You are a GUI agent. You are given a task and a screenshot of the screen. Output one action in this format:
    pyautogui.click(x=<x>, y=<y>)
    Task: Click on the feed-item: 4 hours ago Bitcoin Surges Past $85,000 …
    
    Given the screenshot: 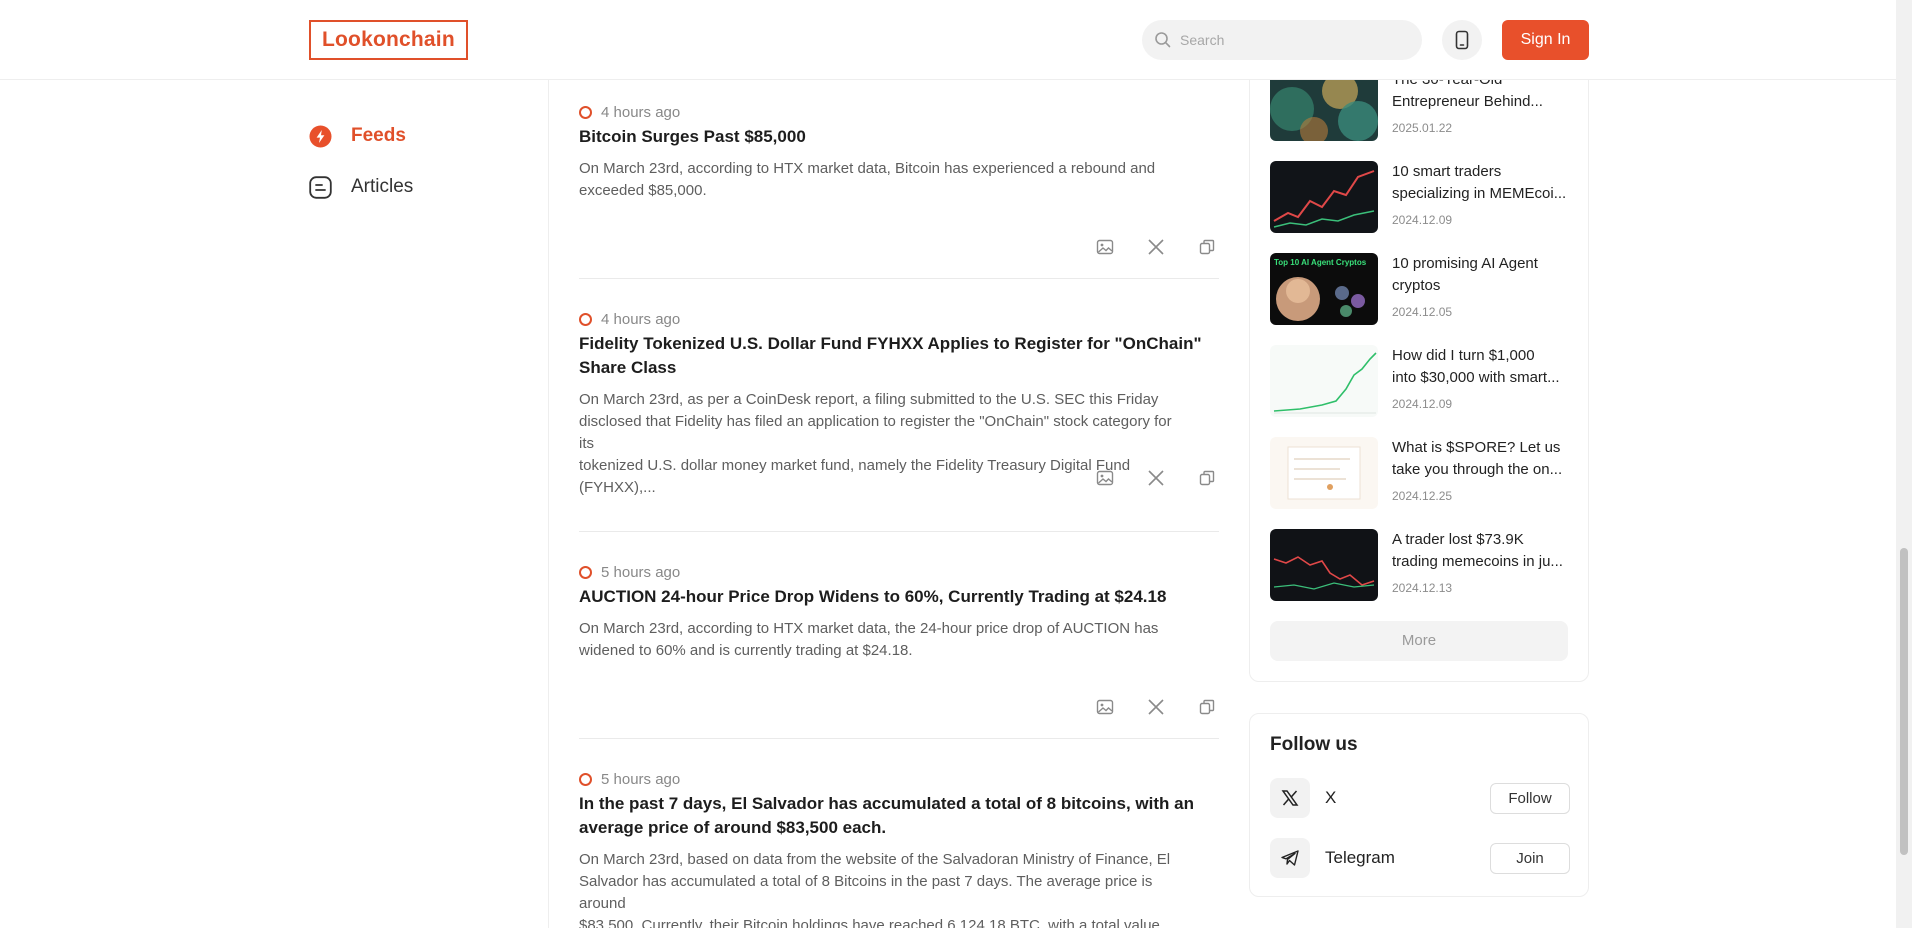 What is the action you would take?
    pyautogui.click(x=899, y=187)
    